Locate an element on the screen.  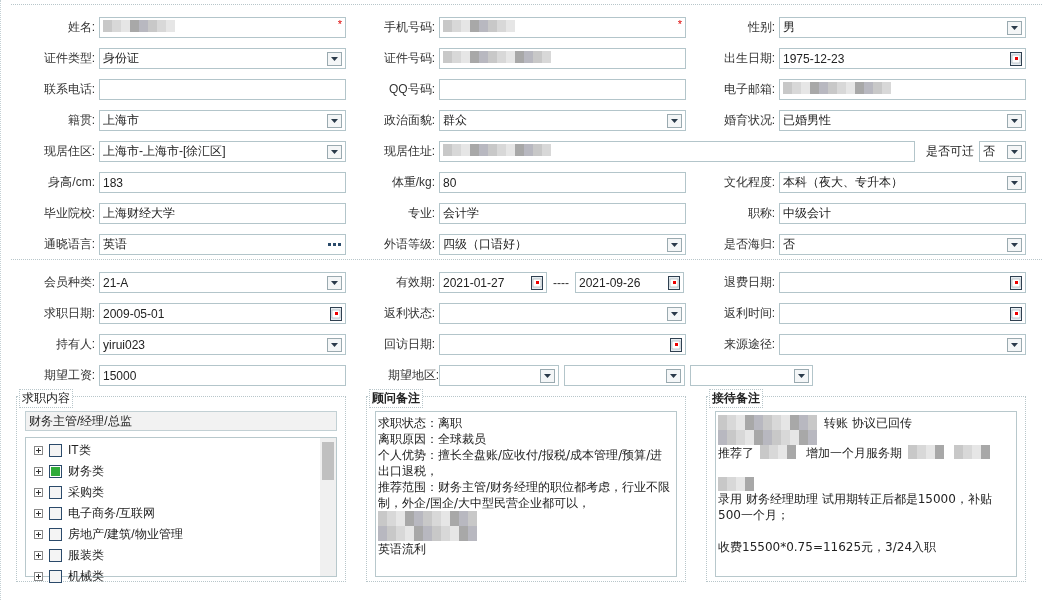
dropdown-field: 群众 is located at coordinates (562, 120).